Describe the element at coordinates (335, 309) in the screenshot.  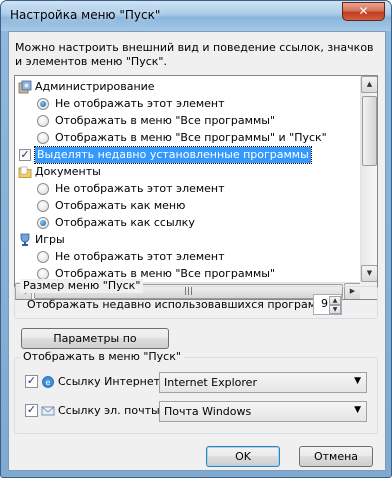
I see `spin-down-button: ▼` at that location.